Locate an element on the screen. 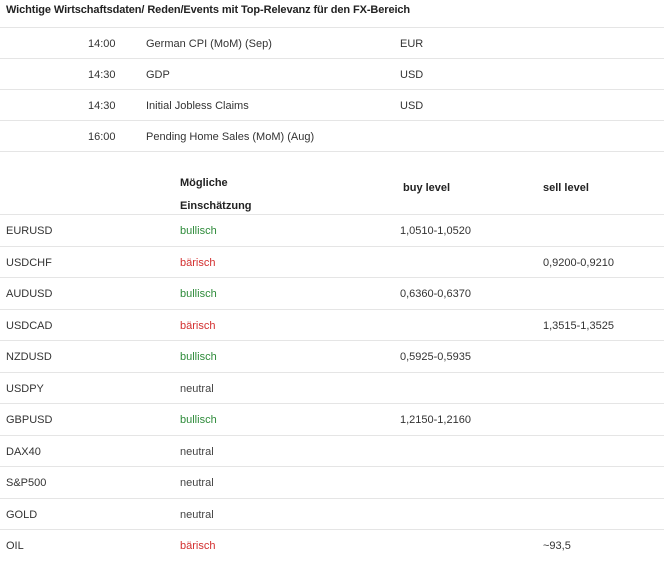 Image resolution: width=668 pixels, height=561 pixels. event-name: Pending Home Sales (MoM) (Aug) is located at coordinates (230, 137).